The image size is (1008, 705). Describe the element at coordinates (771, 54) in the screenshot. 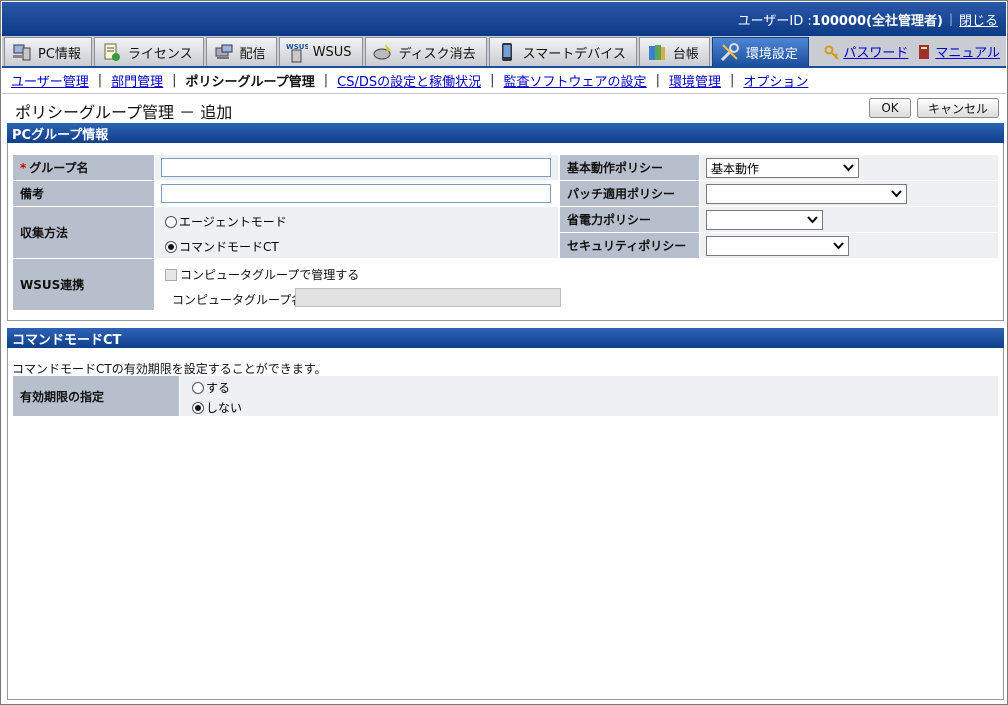

I see `tab-label: 環境設定` at that location.